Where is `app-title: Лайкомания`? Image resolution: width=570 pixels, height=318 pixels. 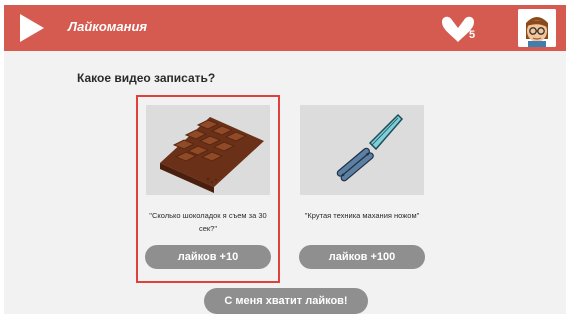
app-title: Лайкомания is located at coordinates (108, 26).